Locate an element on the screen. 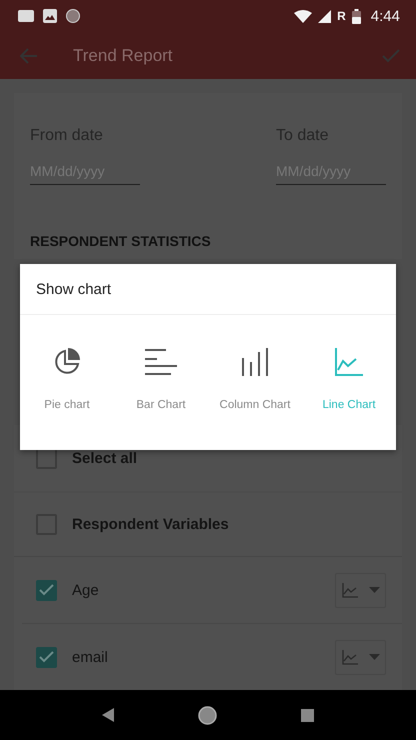 This screenshot has height=740, width=416. home-icon is located at coordinates (207, 715).